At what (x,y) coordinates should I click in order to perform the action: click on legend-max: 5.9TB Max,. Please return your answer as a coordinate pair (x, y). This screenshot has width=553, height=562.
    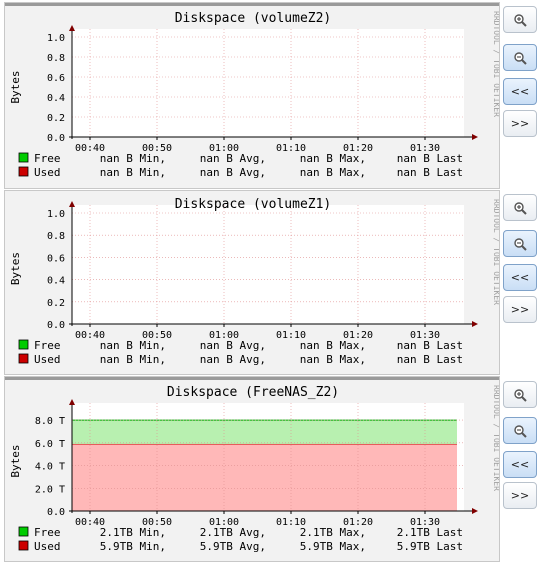
    Looking at the image, I should click on (333, 546).